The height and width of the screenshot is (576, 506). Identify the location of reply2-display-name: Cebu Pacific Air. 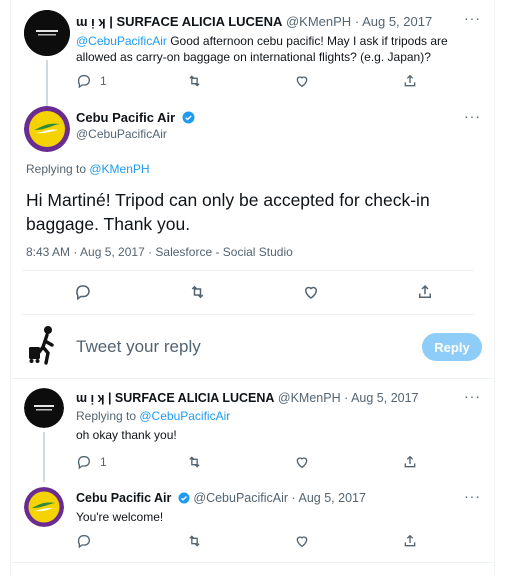
(123, 498).